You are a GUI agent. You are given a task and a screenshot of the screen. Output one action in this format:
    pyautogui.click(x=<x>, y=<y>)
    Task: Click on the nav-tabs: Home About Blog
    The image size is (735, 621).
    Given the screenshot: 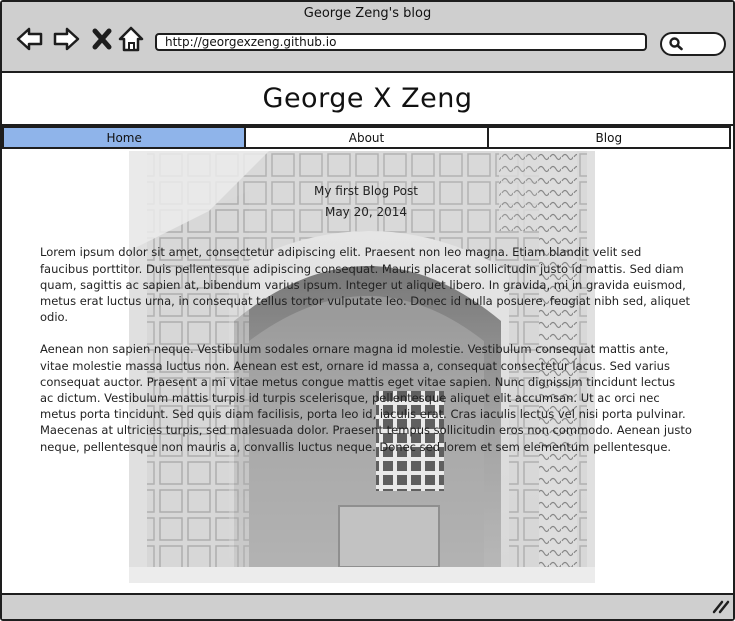 What is the action you would take?
    pyautogui.click(x=366, y=137)
    